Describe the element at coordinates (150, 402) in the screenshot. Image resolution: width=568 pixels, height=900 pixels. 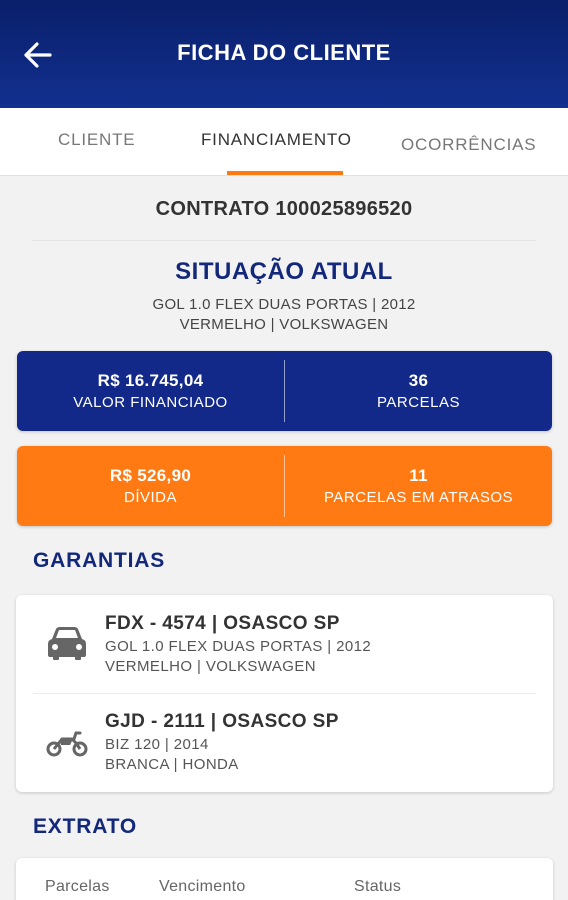
I see `financed-value-label: VALOR FINANCIADO` at that location.